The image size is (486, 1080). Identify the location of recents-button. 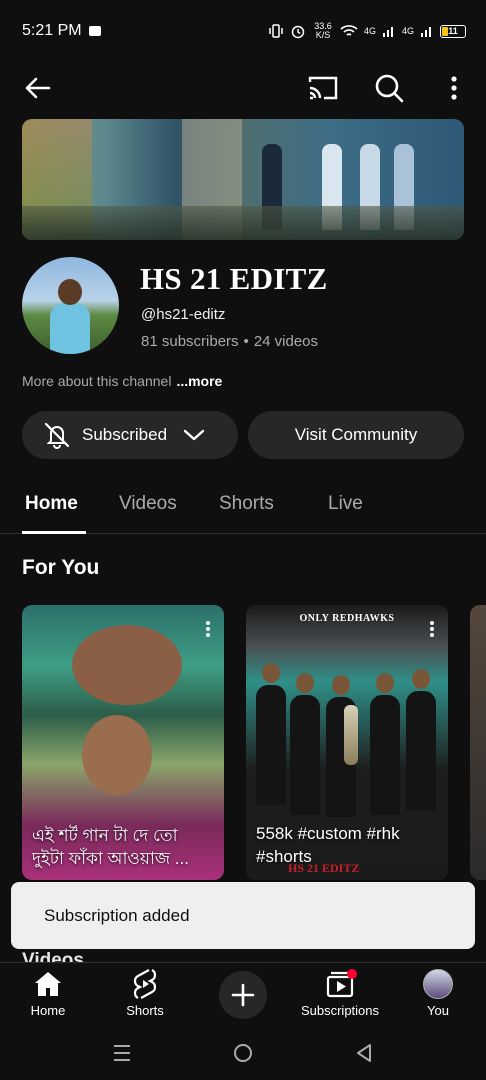
(122, 1053).